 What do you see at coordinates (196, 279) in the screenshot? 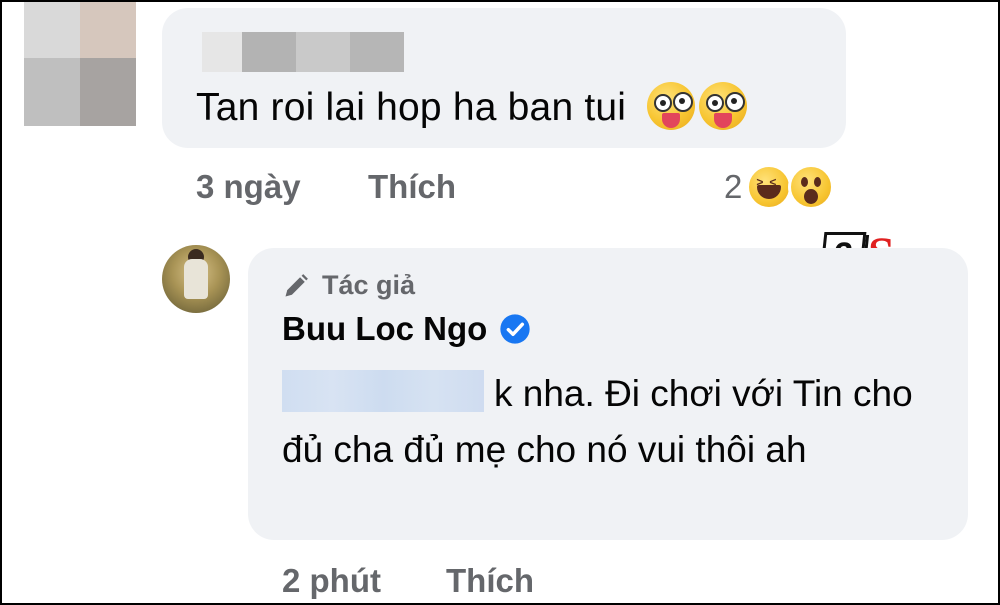
I see `avatar` at bounding box center [196, 279].